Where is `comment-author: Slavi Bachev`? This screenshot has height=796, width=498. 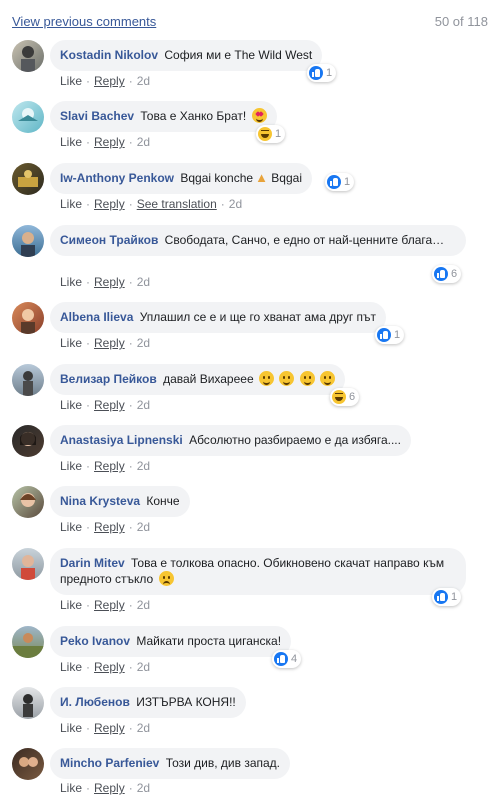
comment-author: Slavi Bachev is located at coordinates (97, 116).